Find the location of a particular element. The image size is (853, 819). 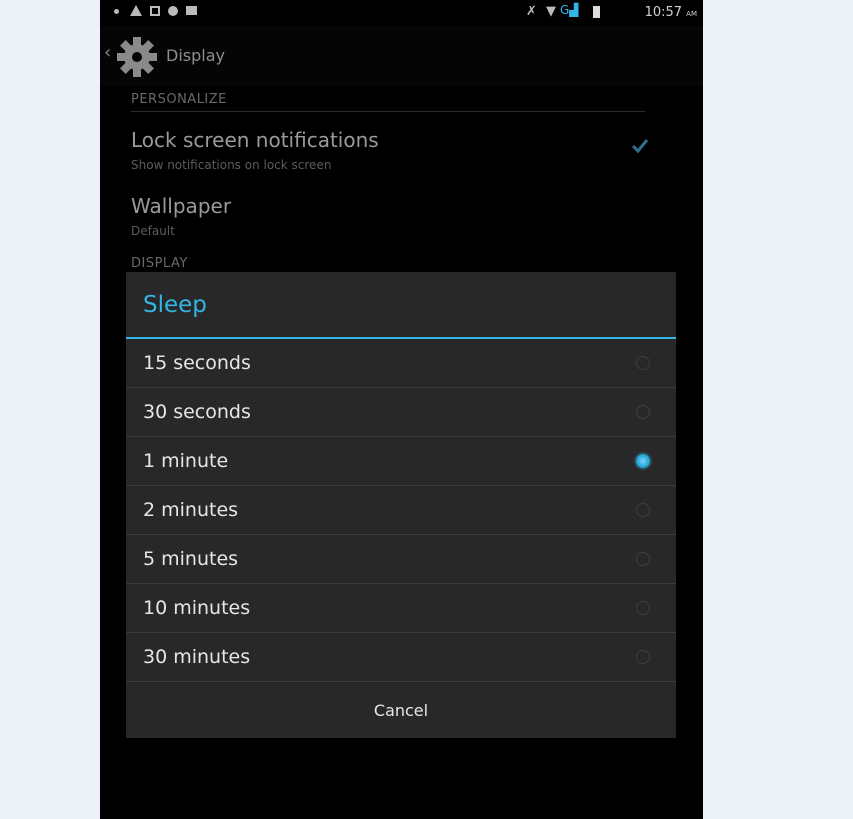

option-2-minutes: 2 minutes is located at coordinates (401, 510).